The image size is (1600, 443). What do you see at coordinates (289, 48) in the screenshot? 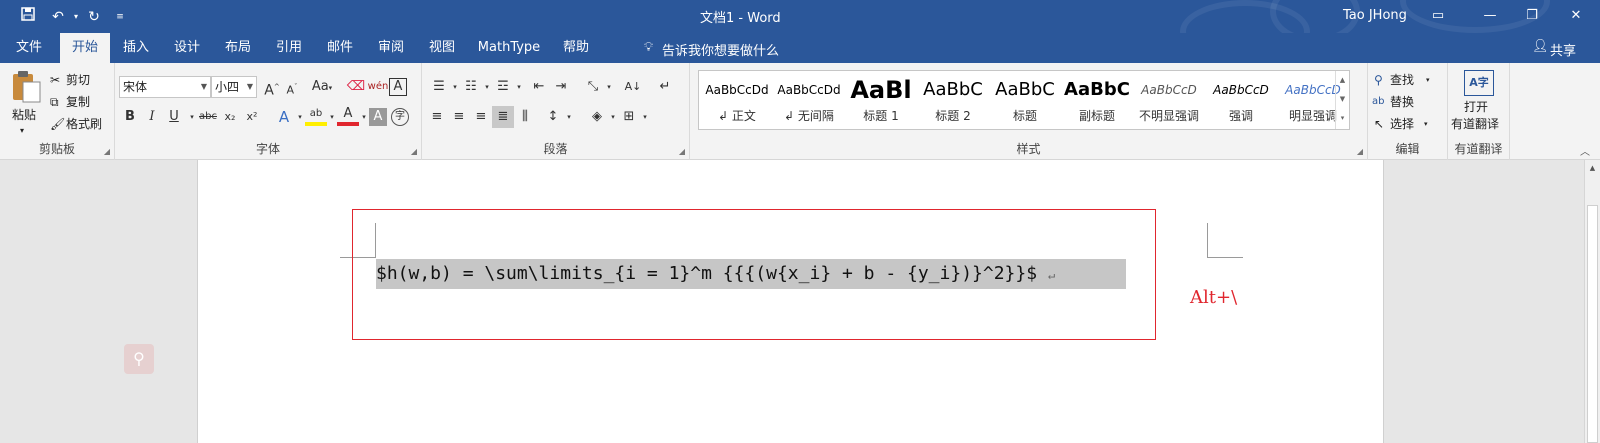
I see `tab-references: 引用` at bounding box center [289, 48].